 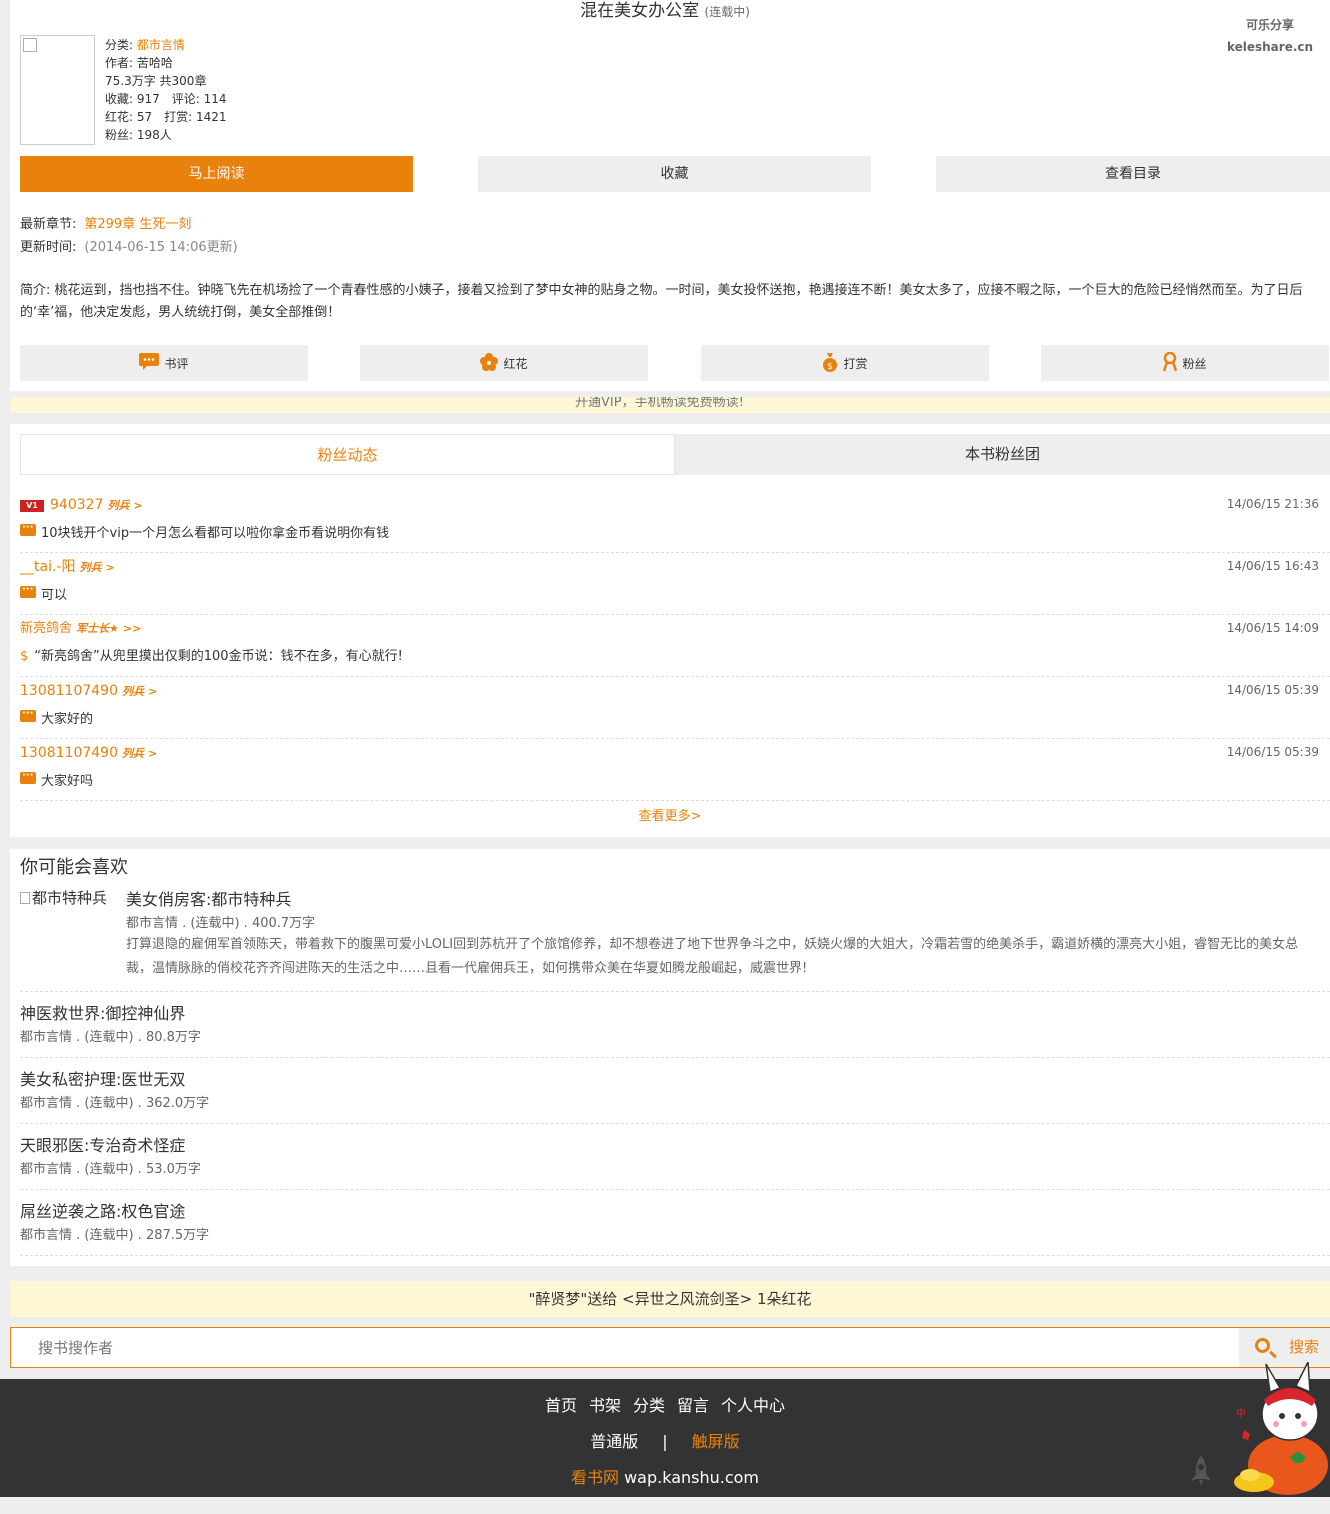 I want to click on fan-time: 14/06/15 16:43, so click(x=1272, y=566).